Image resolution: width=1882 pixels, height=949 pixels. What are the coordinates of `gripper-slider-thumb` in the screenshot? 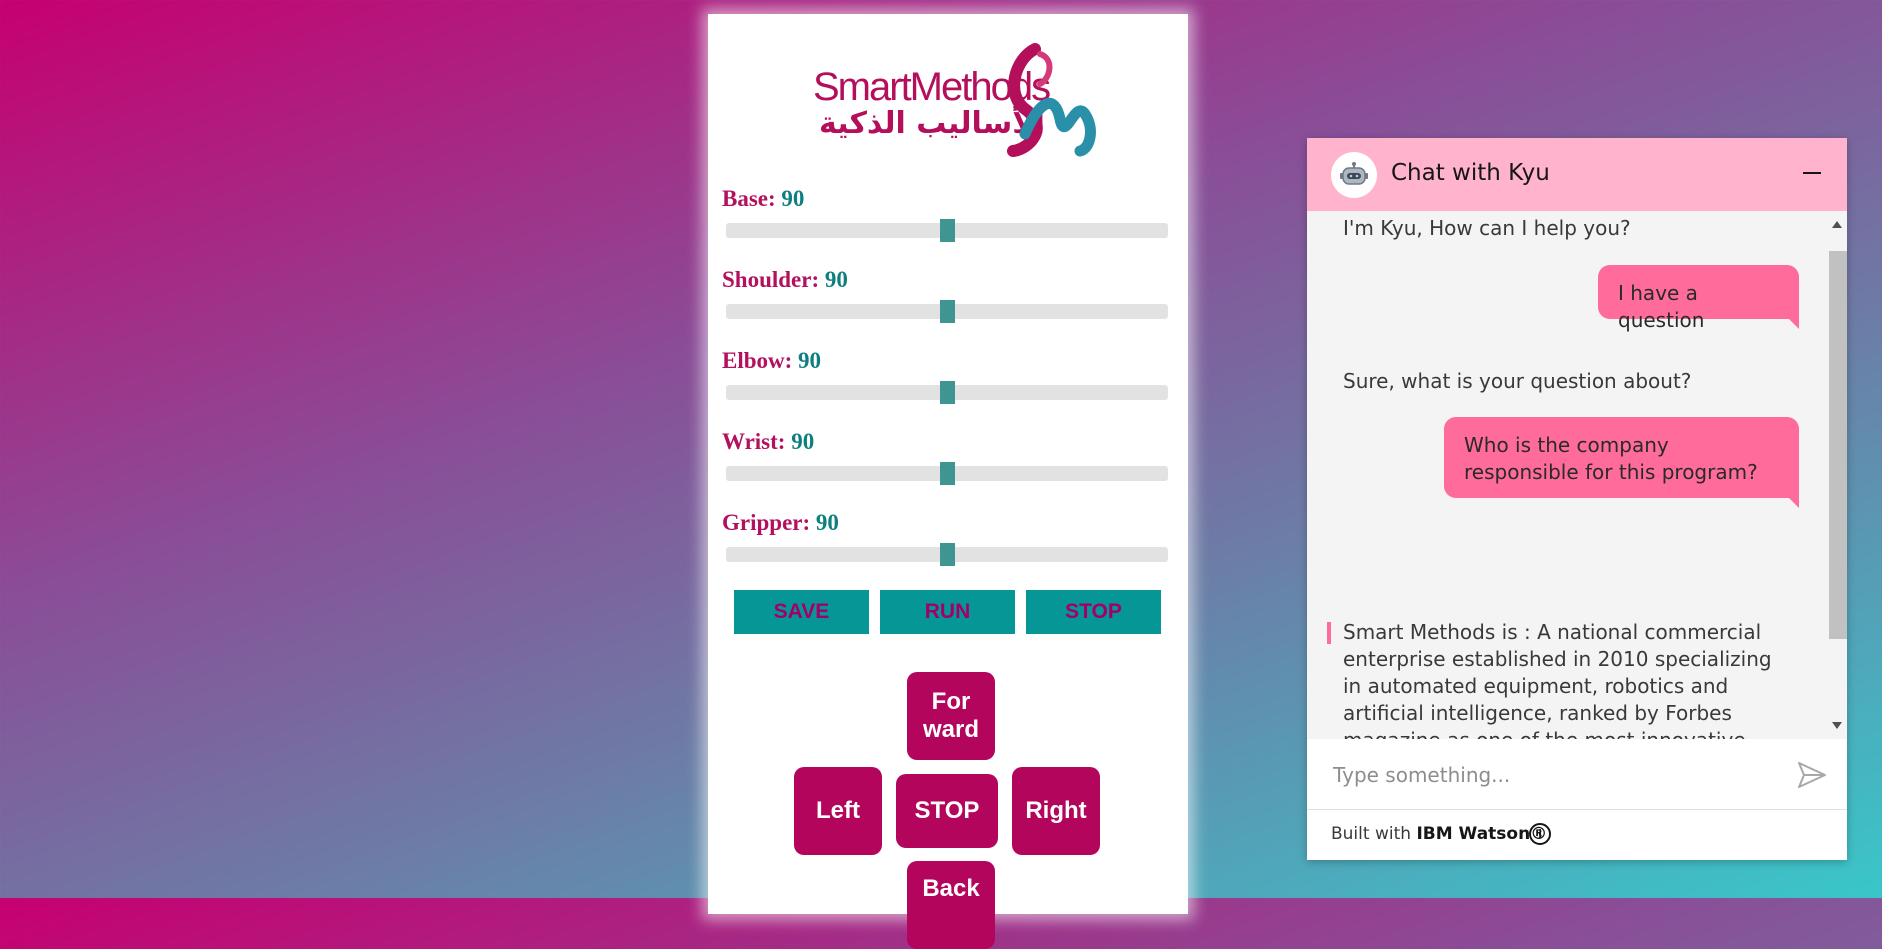 It's located at (947, 554).